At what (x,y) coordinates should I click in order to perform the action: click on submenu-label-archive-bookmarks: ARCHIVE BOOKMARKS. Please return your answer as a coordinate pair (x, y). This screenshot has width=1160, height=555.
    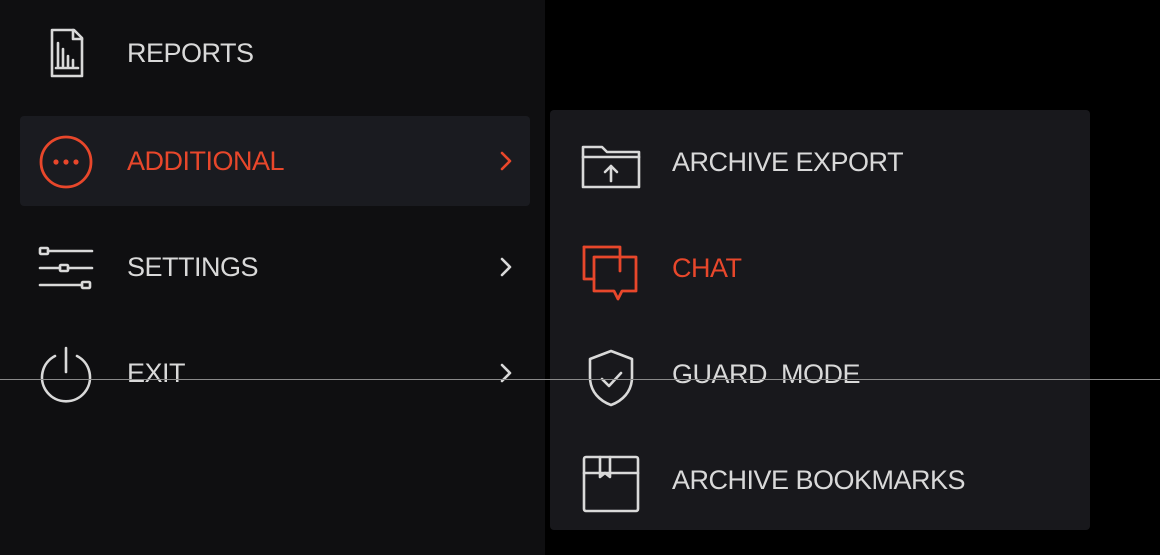
    Looking at the image, I should click on (819, 480).